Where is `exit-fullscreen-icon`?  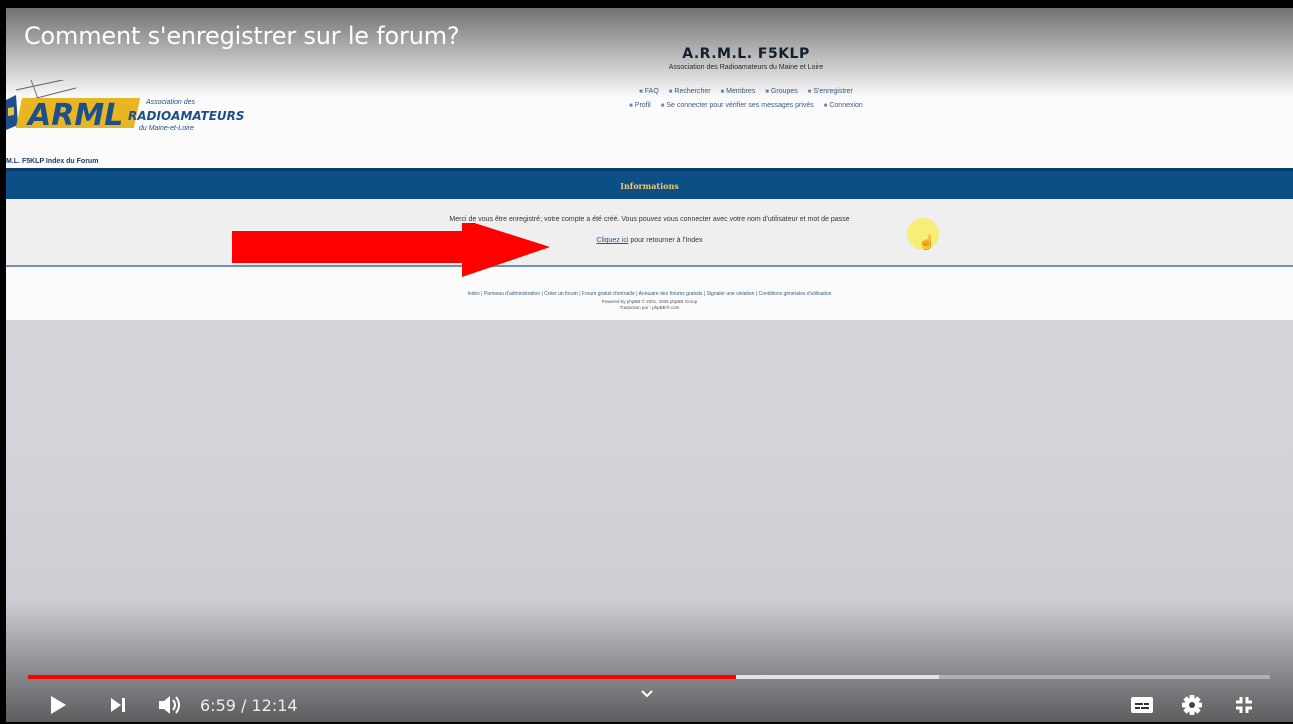 exit-fullscreen-icon is located at coordinates (1244, 705).